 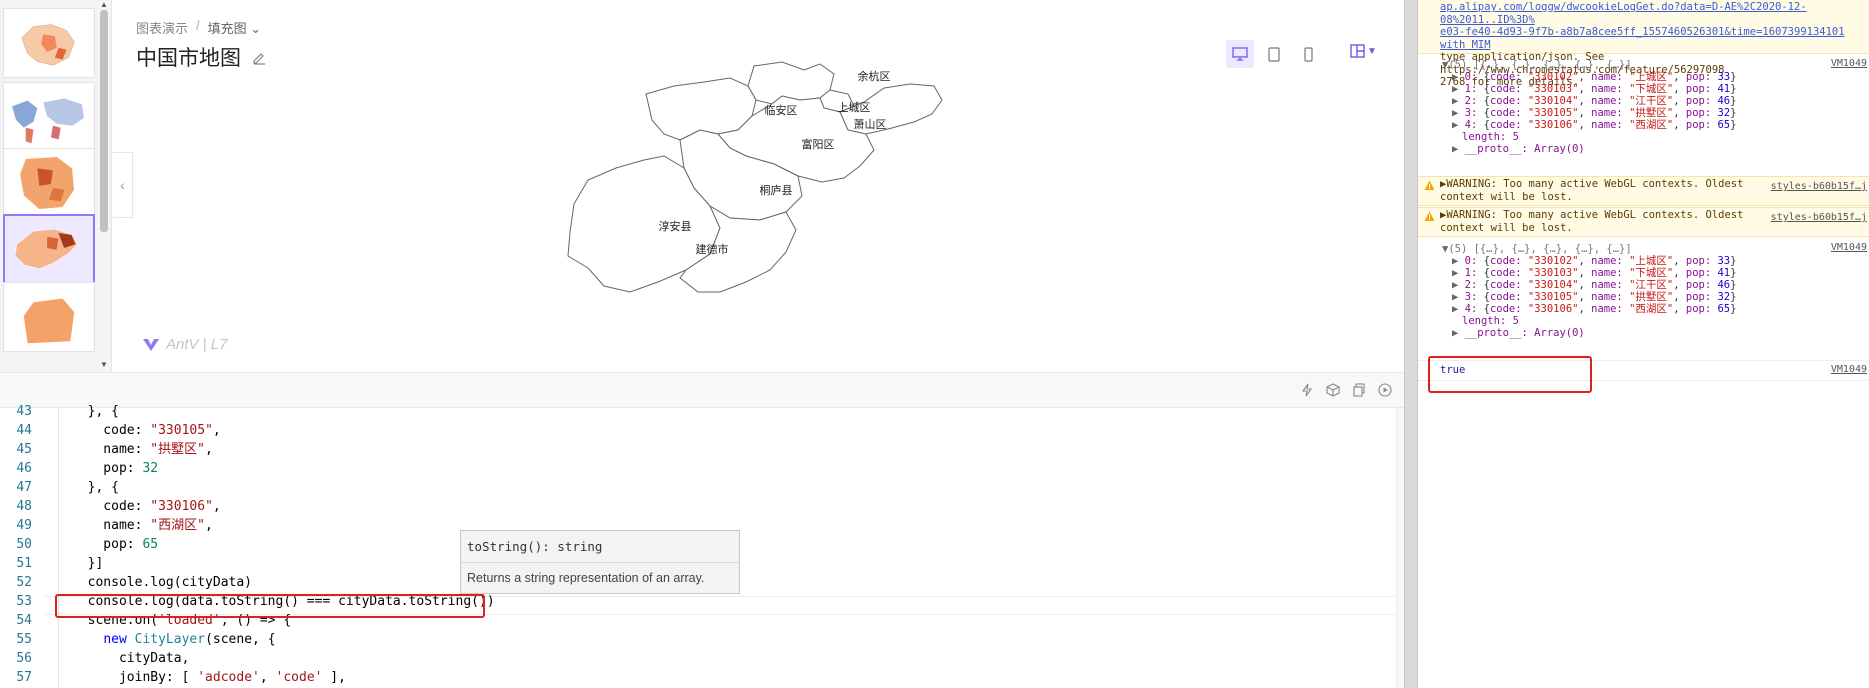 I want to click on desktop-icon, so click(x=1240, y=54).